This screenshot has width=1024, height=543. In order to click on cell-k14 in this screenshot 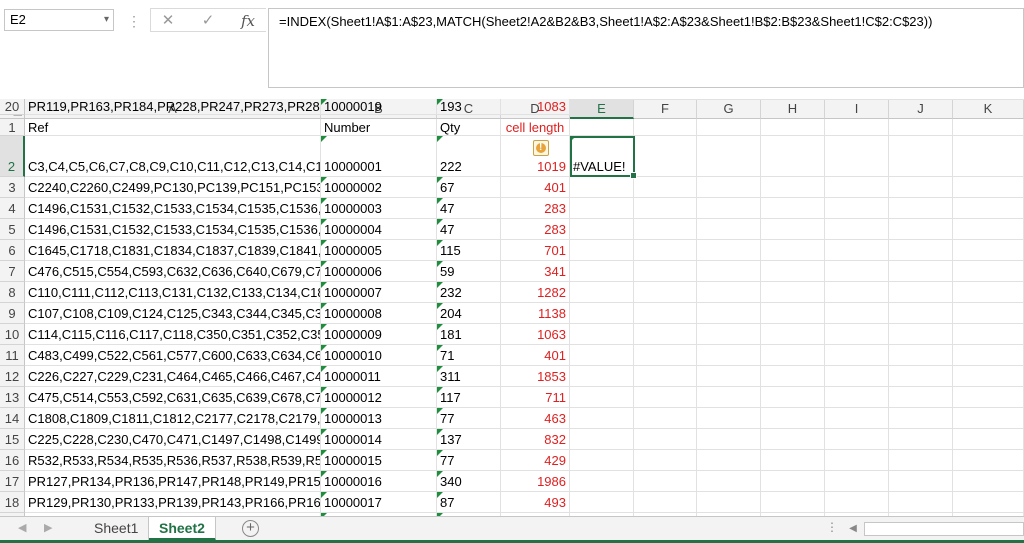, I will do `click(988, 418)`.